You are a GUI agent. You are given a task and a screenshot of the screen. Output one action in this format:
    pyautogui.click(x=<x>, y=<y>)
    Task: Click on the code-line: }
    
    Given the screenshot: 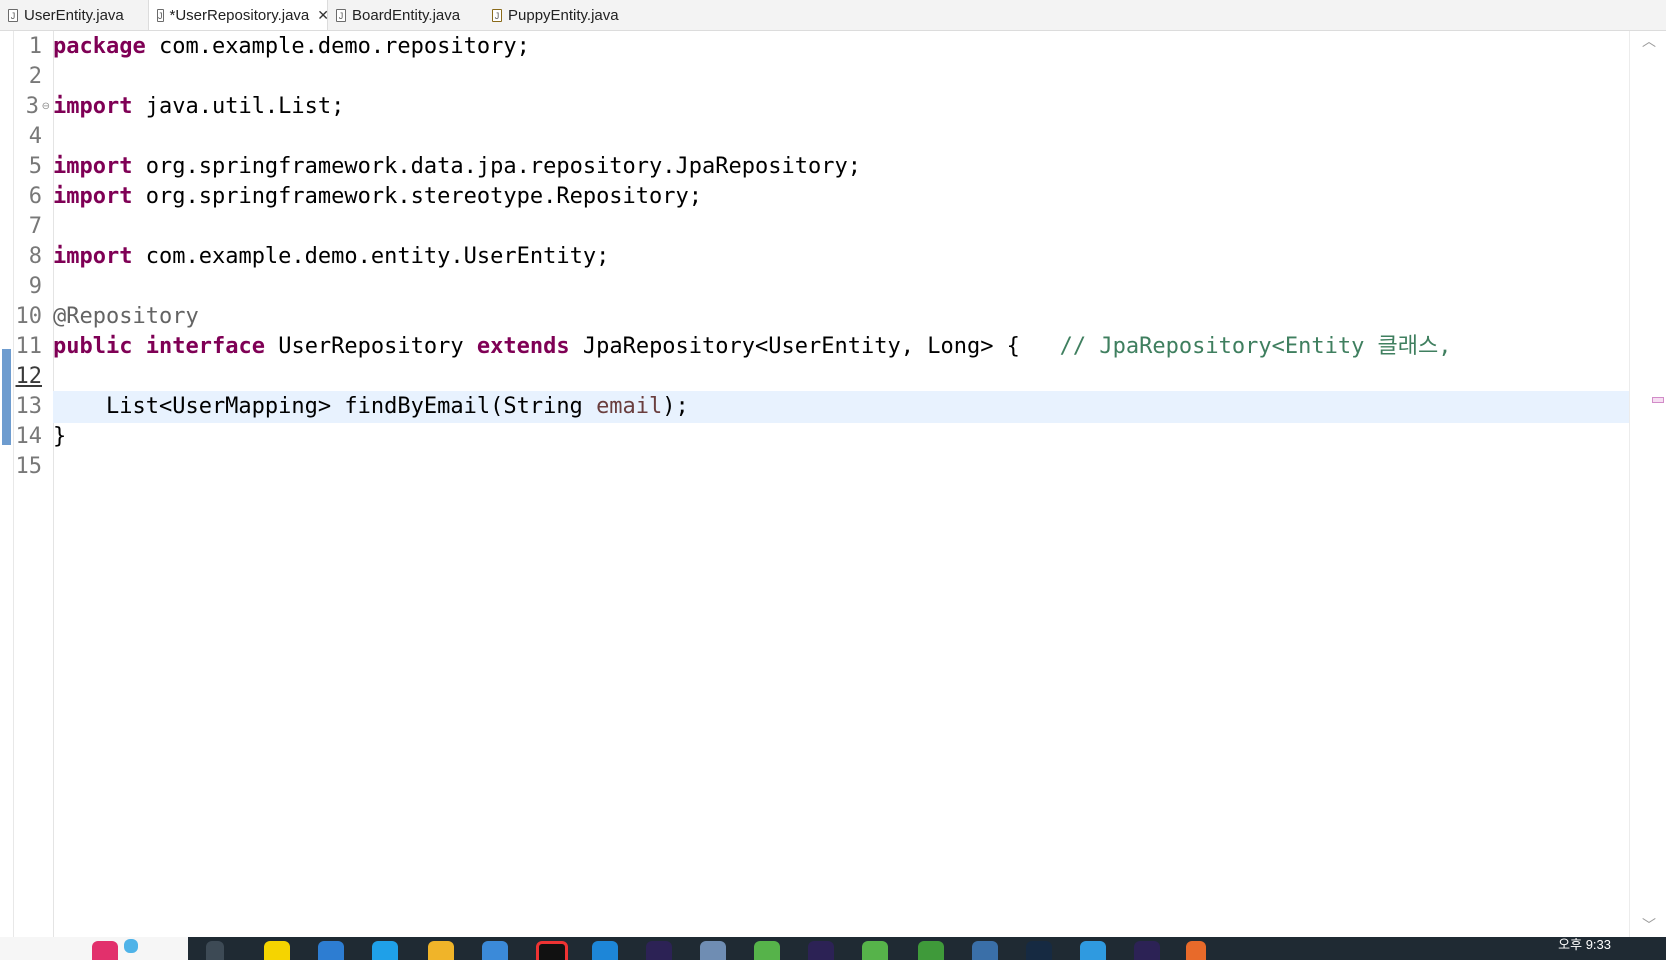 What is the action you would take?
    pyautogui.click(x=59, y=437)
    